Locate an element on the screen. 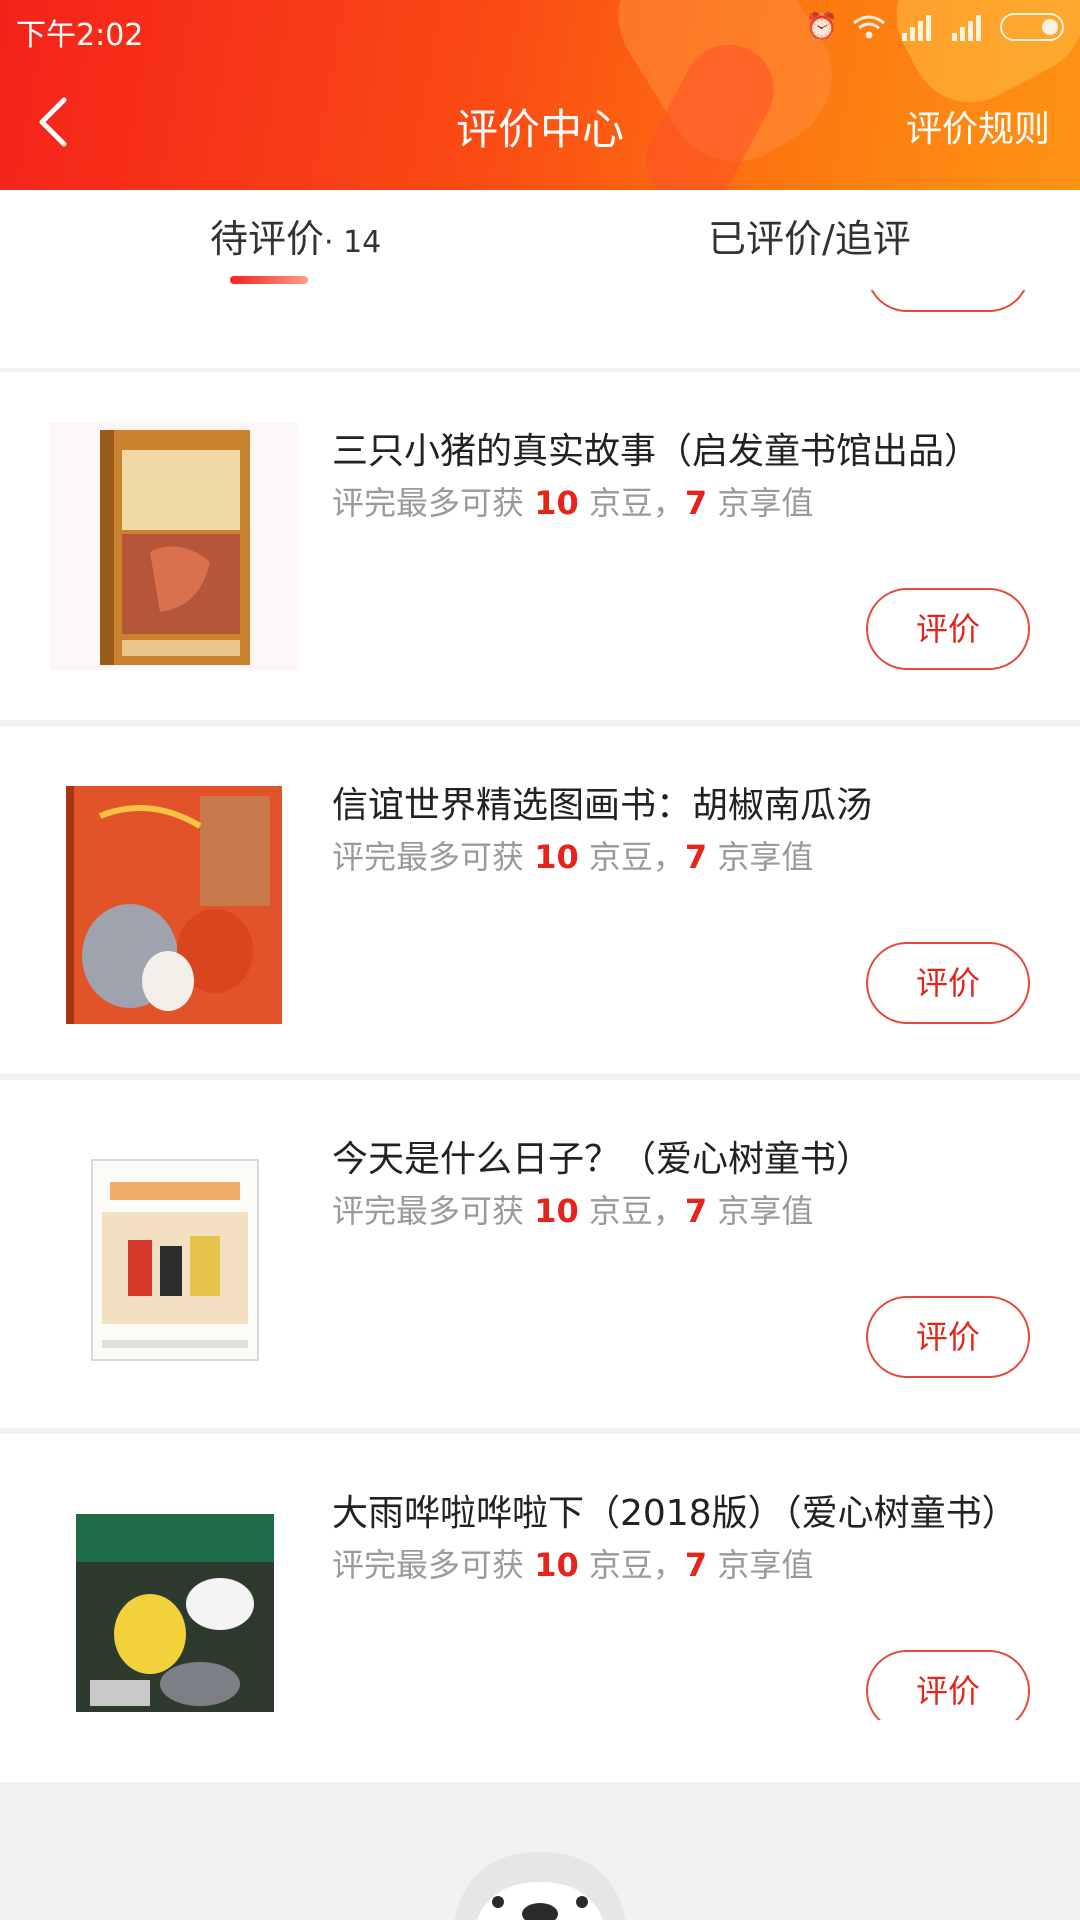  item-title: 信谊世界精选图画书：胡椒南瓜汤 is located at coordinates (602, 802).